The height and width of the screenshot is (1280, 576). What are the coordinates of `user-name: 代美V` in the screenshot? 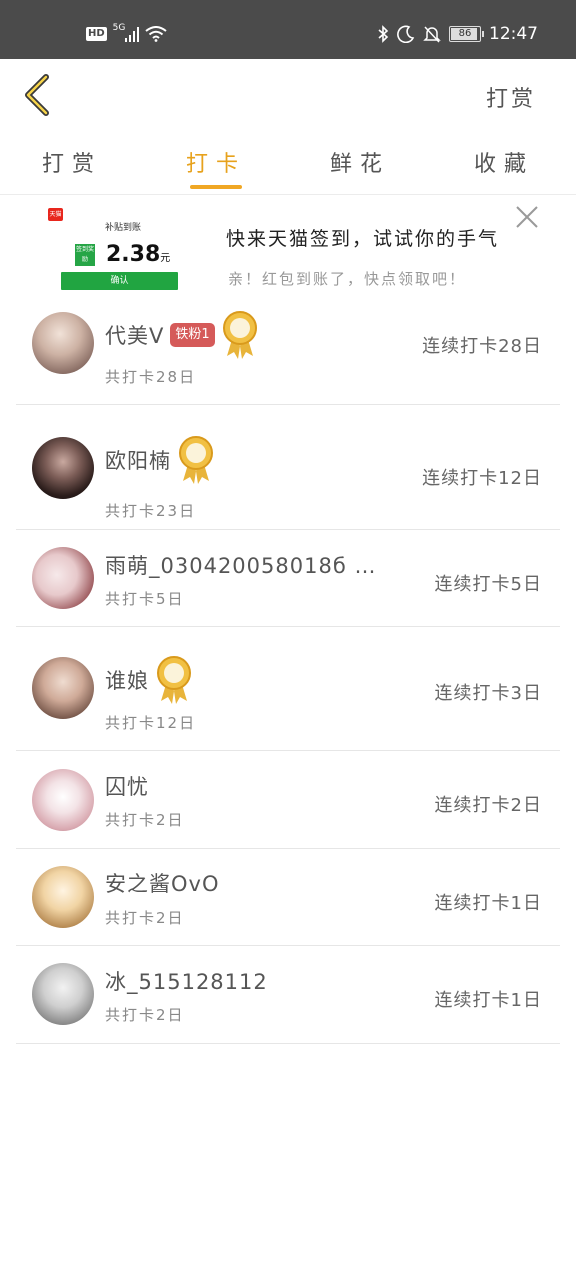 It's located at (134, 335).